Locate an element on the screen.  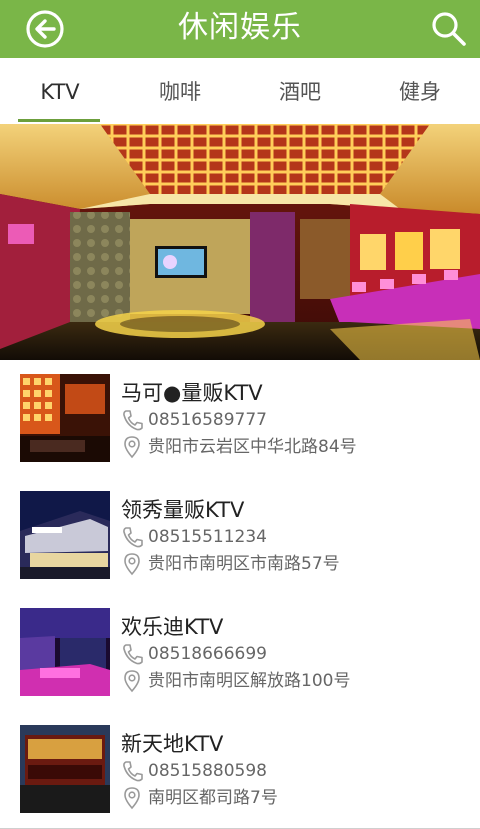
tab-coffee: 咖啡 is located at coordinates (180, 91).